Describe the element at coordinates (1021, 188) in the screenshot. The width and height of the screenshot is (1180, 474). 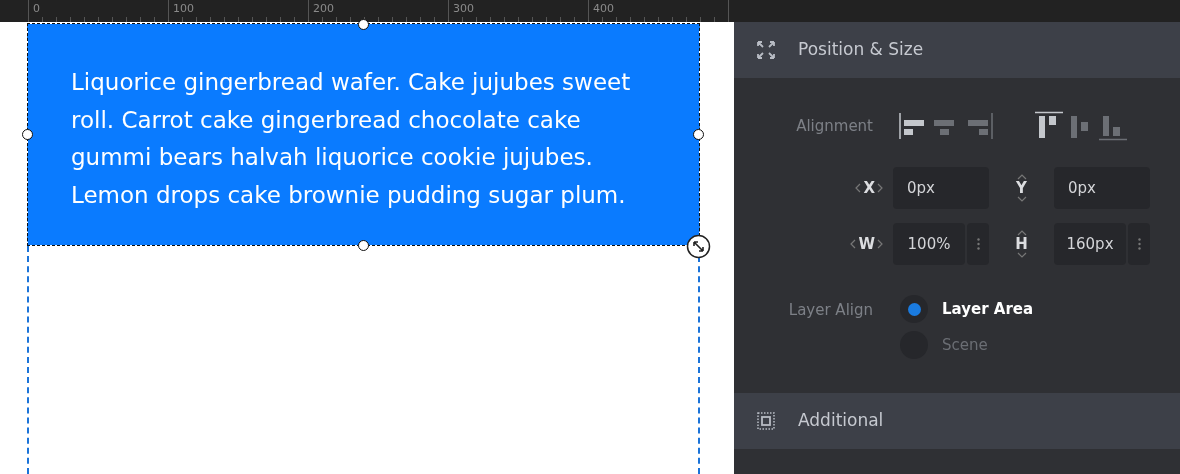
I see `field-label: Y` at that location.